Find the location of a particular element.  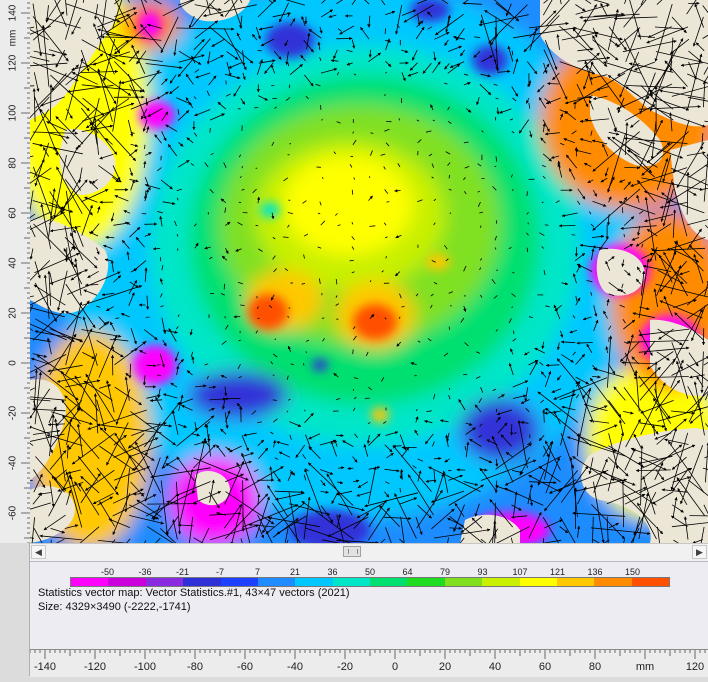

legend-values: -50-36-21-77213650647993107121136150 is located at coordinates (370, 572).